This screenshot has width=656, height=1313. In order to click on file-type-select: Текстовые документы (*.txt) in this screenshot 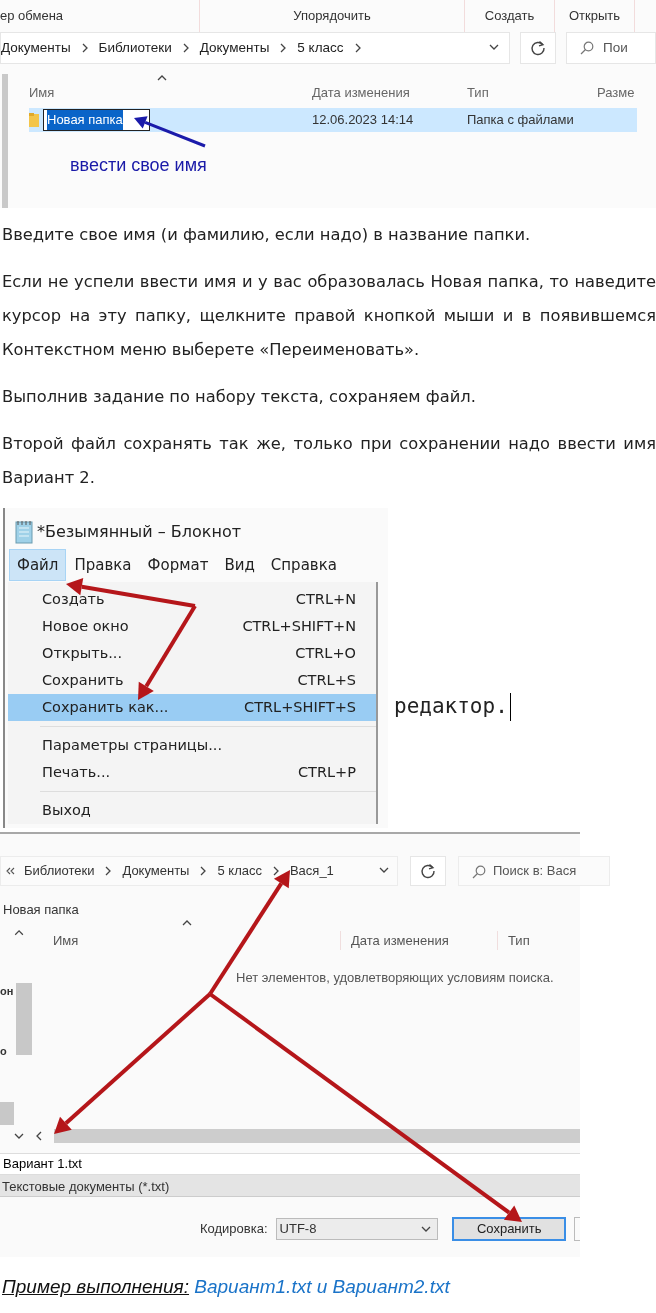, I will do `click(290, 1185)`.